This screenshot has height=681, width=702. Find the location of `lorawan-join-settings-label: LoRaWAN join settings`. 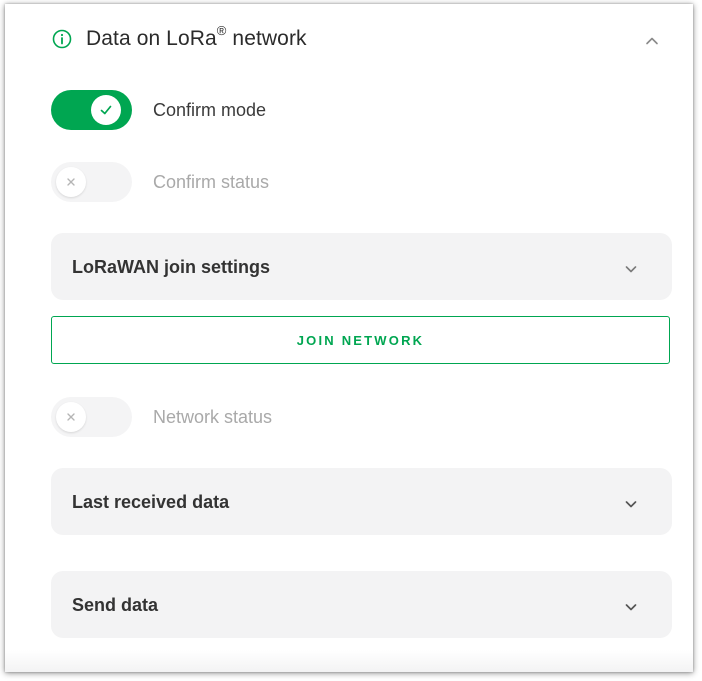

lorawan-join-settings-label: LoRaWAN join settings is located at coordinates (171, 267).